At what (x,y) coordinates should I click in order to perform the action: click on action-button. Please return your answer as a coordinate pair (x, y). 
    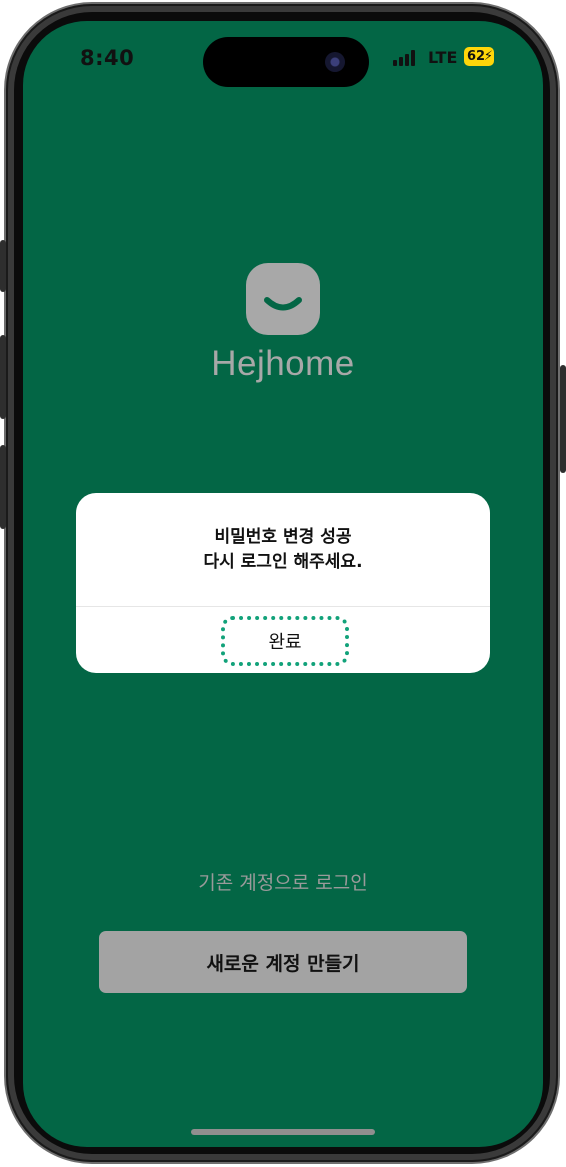
    Looking at the image, I should click on (3, 266).